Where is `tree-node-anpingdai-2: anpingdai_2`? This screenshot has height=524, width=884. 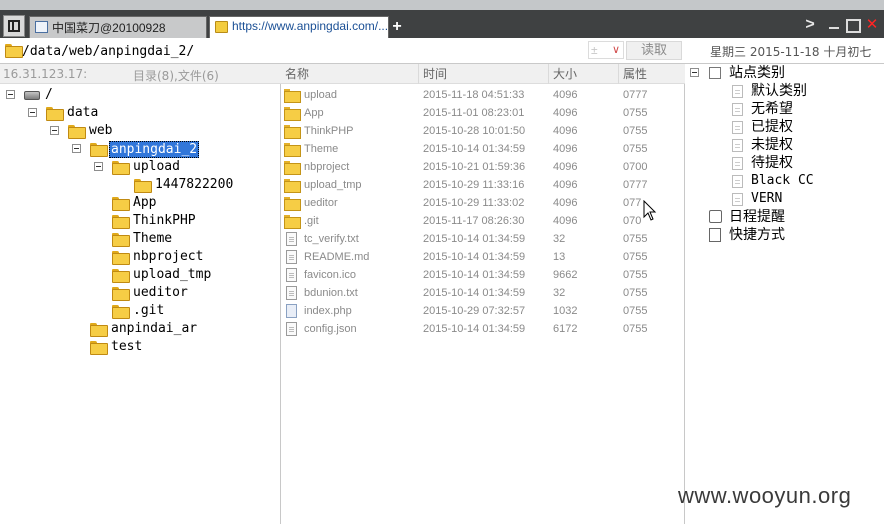 tree-node-anpingdai-2: anpingdai_2 is located at coordinates (140, 149).